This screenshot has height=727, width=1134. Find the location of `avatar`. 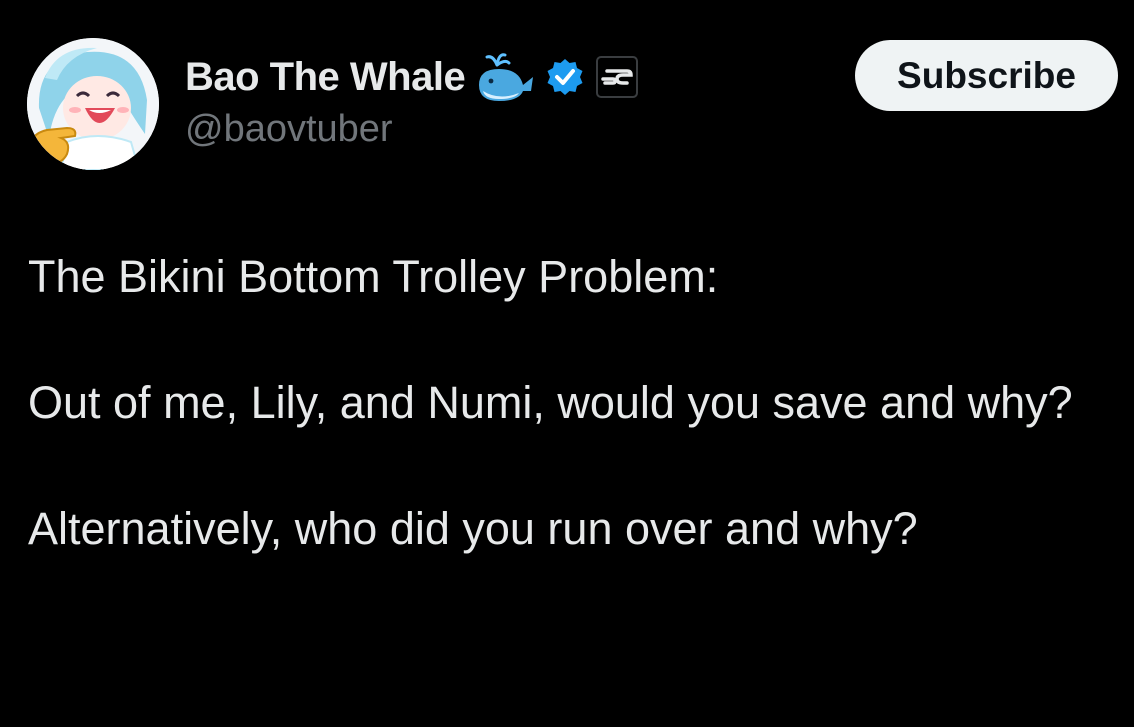

avatar is located at coordinates (93, 104).